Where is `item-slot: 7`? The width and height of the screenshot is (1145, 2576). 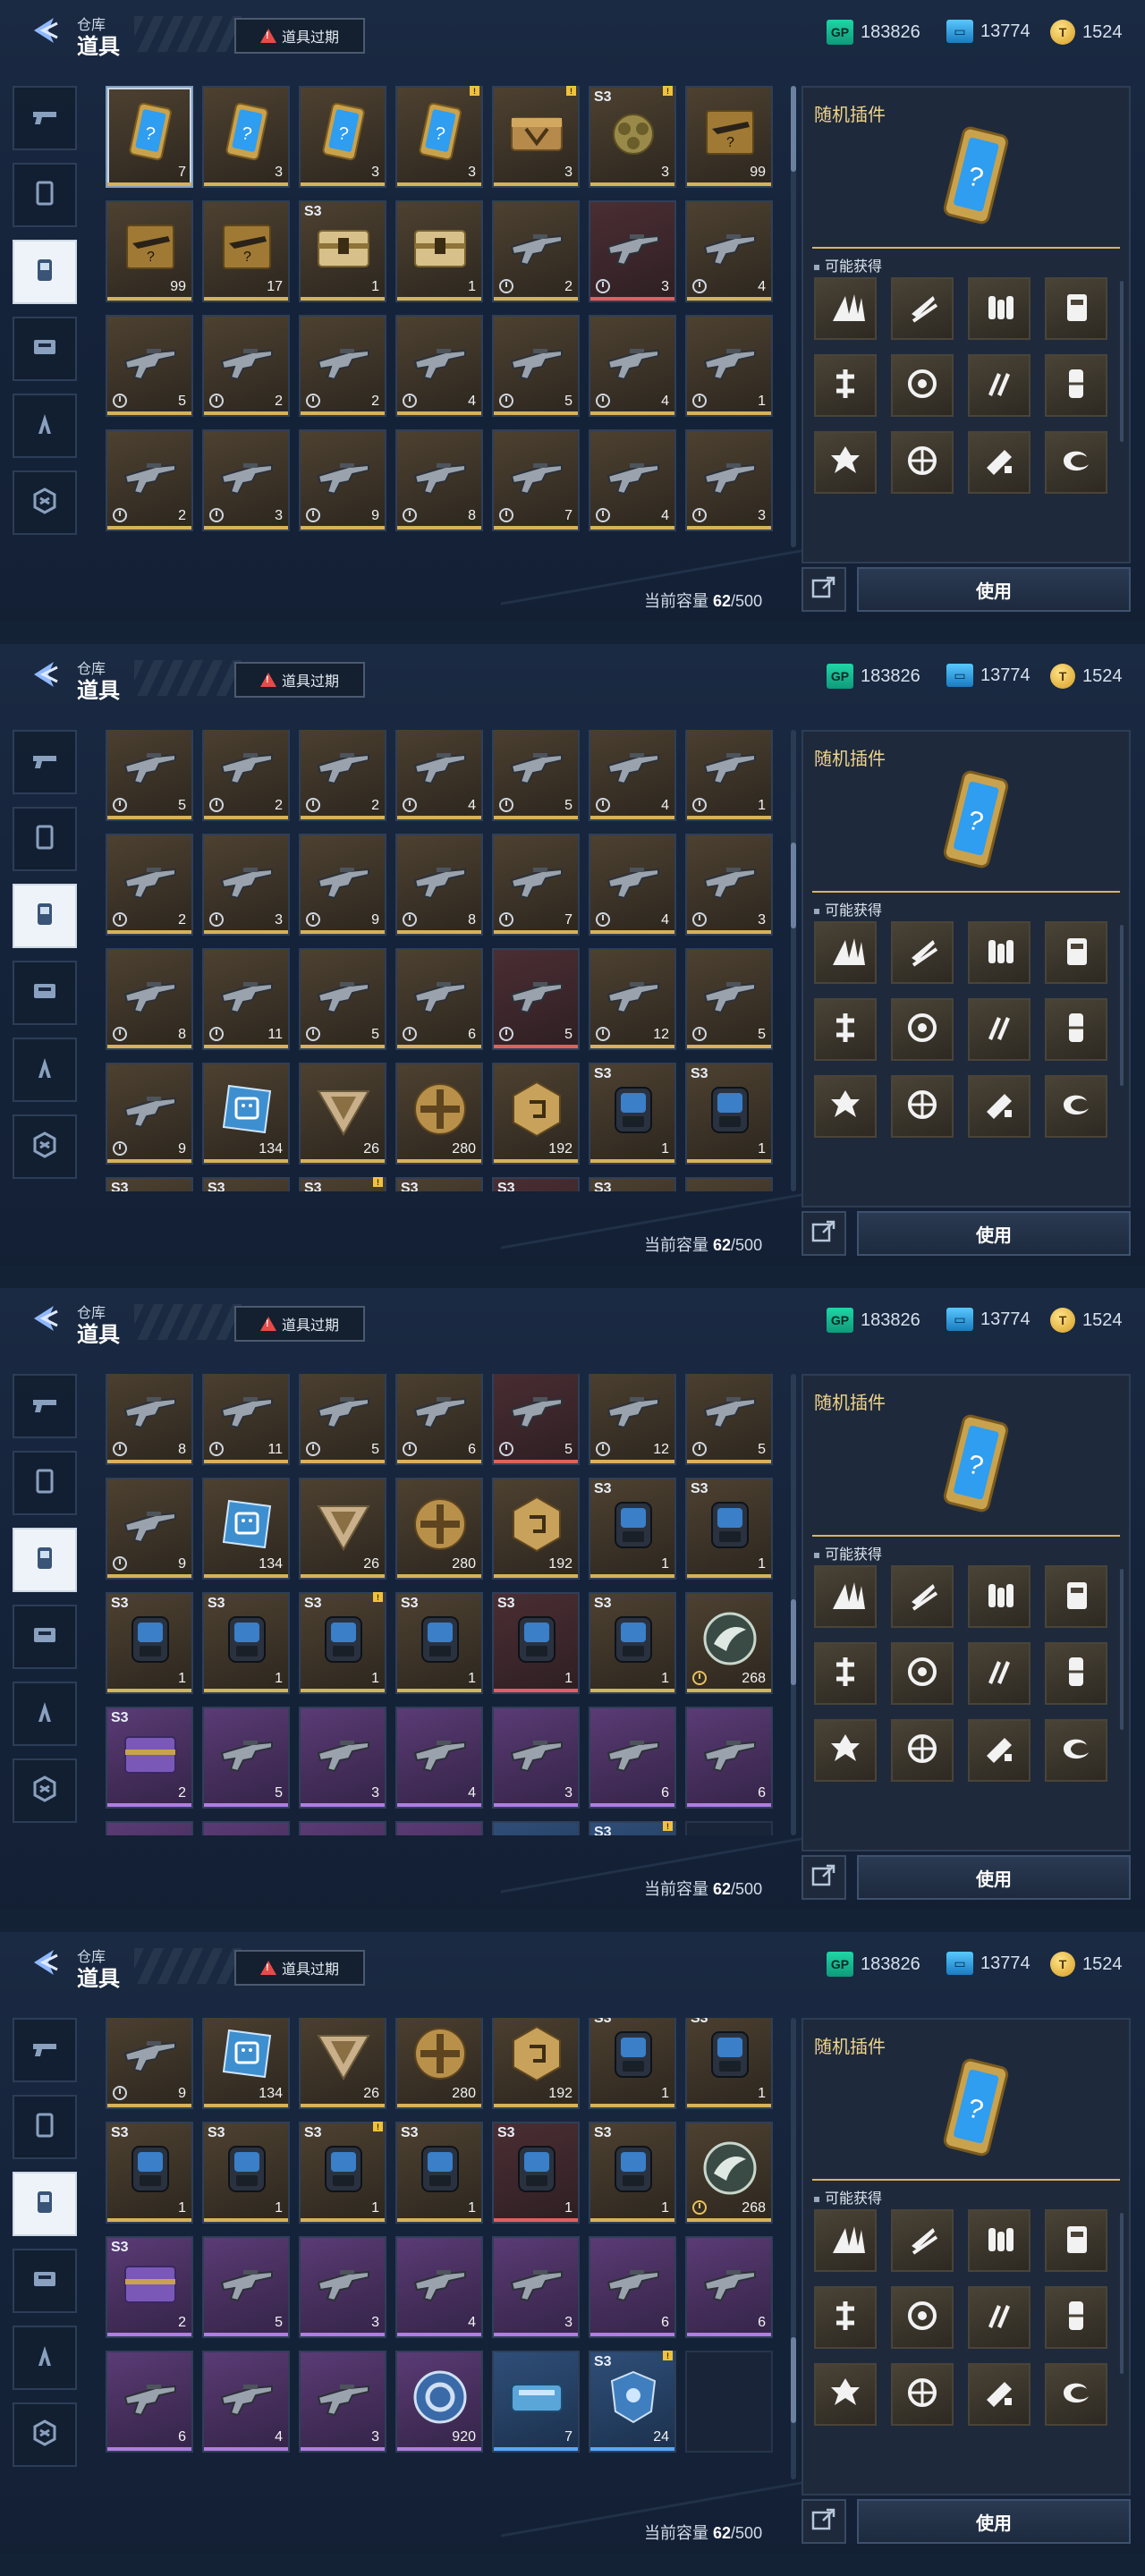 item-slot: 7 is located at coordinates (536, 2402).